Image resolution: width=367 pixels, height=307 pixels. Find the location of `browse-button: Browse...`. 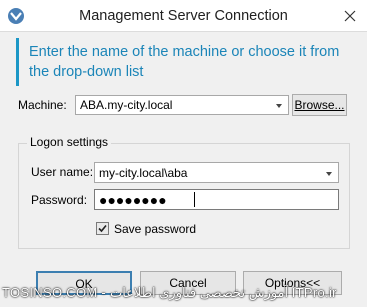

browse-button: Browse... is located at coordinates (319, 105).